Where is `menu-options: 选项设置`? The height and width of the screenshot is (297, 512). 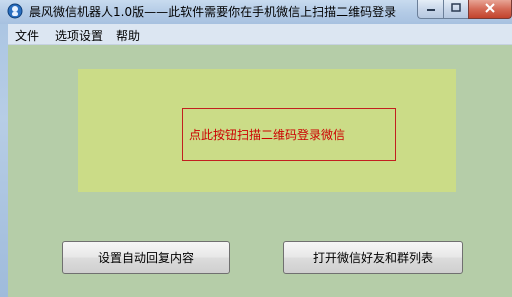
menu-options: 选项设置 is located at coordinates (79, 35).